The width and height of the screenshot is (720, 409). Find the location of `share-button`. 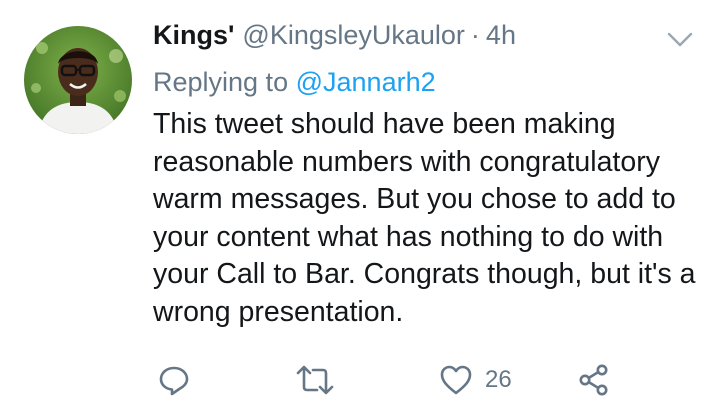

share-button is located at coordinates (594, 380).